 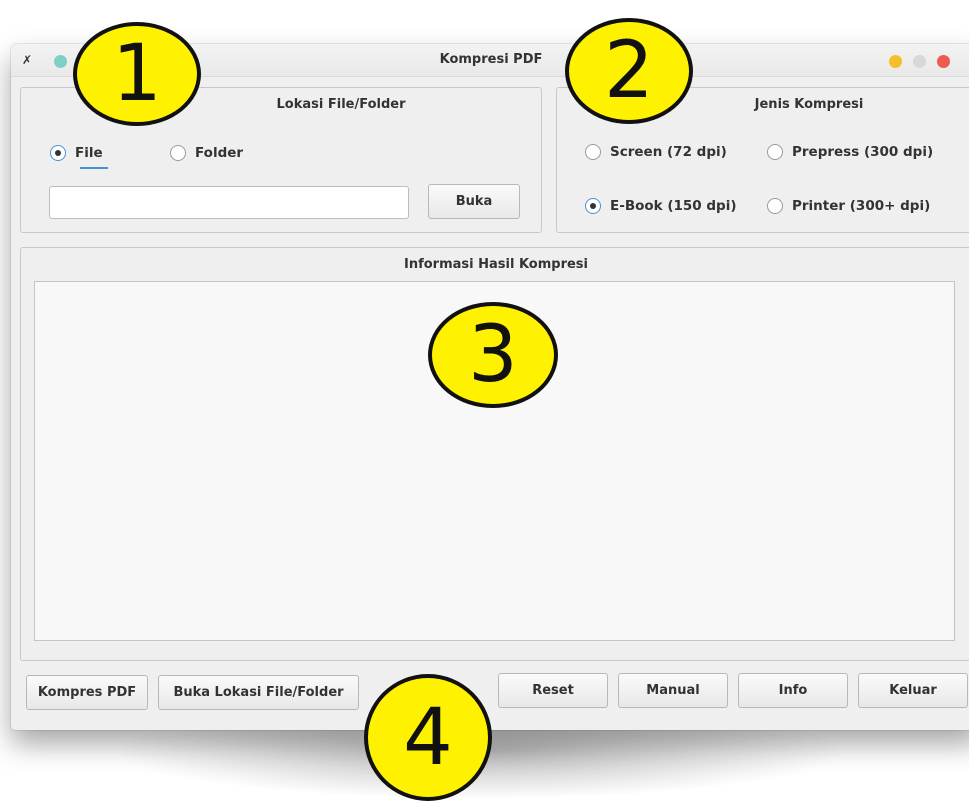 What do you see at coordinates (137, 74) in the screenshot?
I see `annotation-badge-1: 1` at bounding box center [137, 74].